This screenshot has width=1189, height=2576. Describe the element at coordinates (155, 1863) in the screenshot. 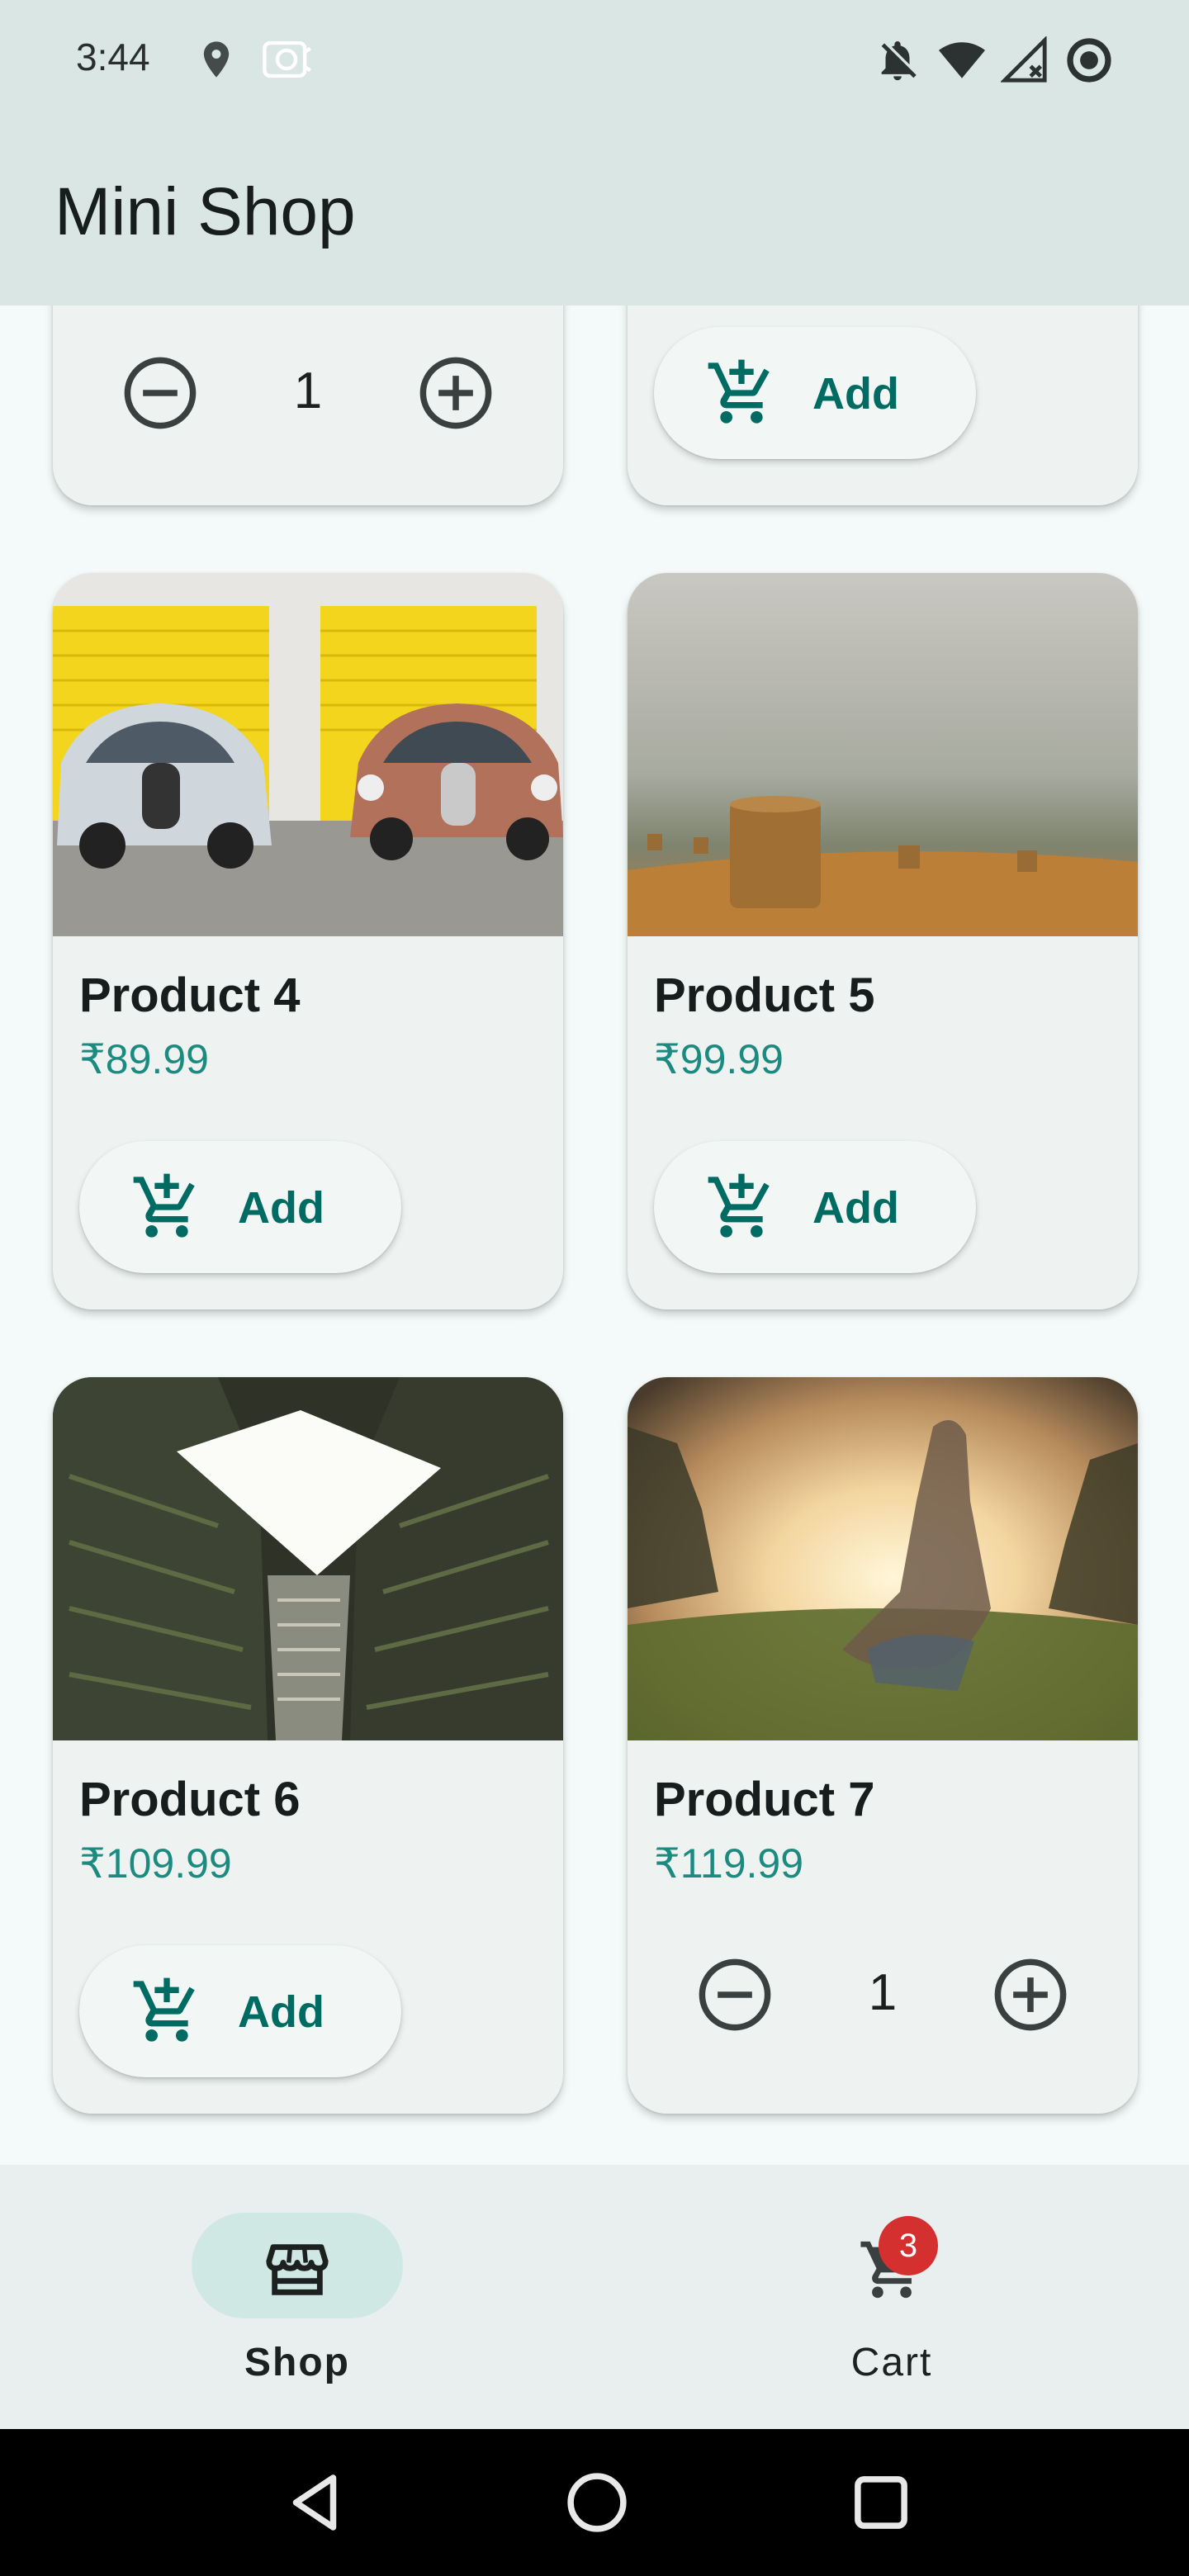

I see `product-price: ₹109.99` at that location.